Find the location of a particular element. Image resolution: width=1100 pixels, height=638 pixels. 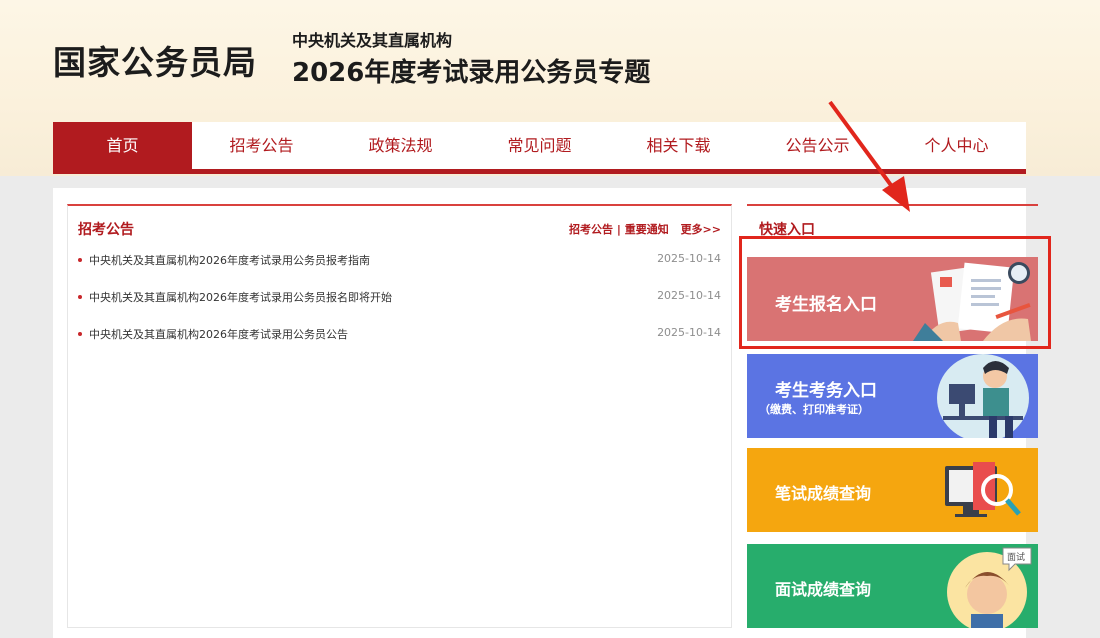

interview-badge: 面试 is located at coordinates (1016, 558).